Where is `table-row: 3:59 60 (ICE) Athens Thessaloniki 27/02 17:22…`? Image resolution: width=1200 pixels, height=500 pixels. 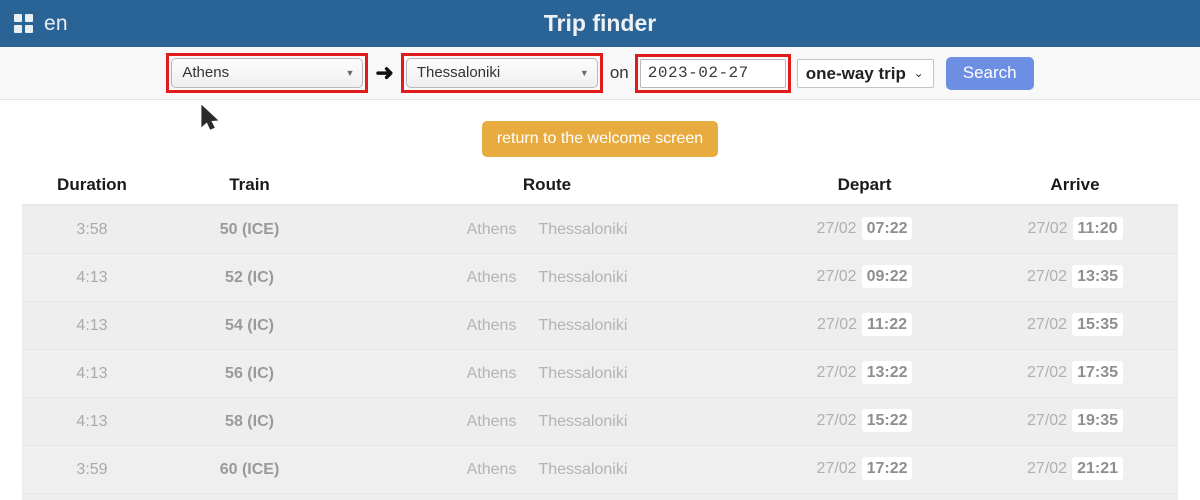 table-row: 3:59 60 (ICE) Athens Thessaloniki 27/02 17:22… is located at coordinates (600, 469).